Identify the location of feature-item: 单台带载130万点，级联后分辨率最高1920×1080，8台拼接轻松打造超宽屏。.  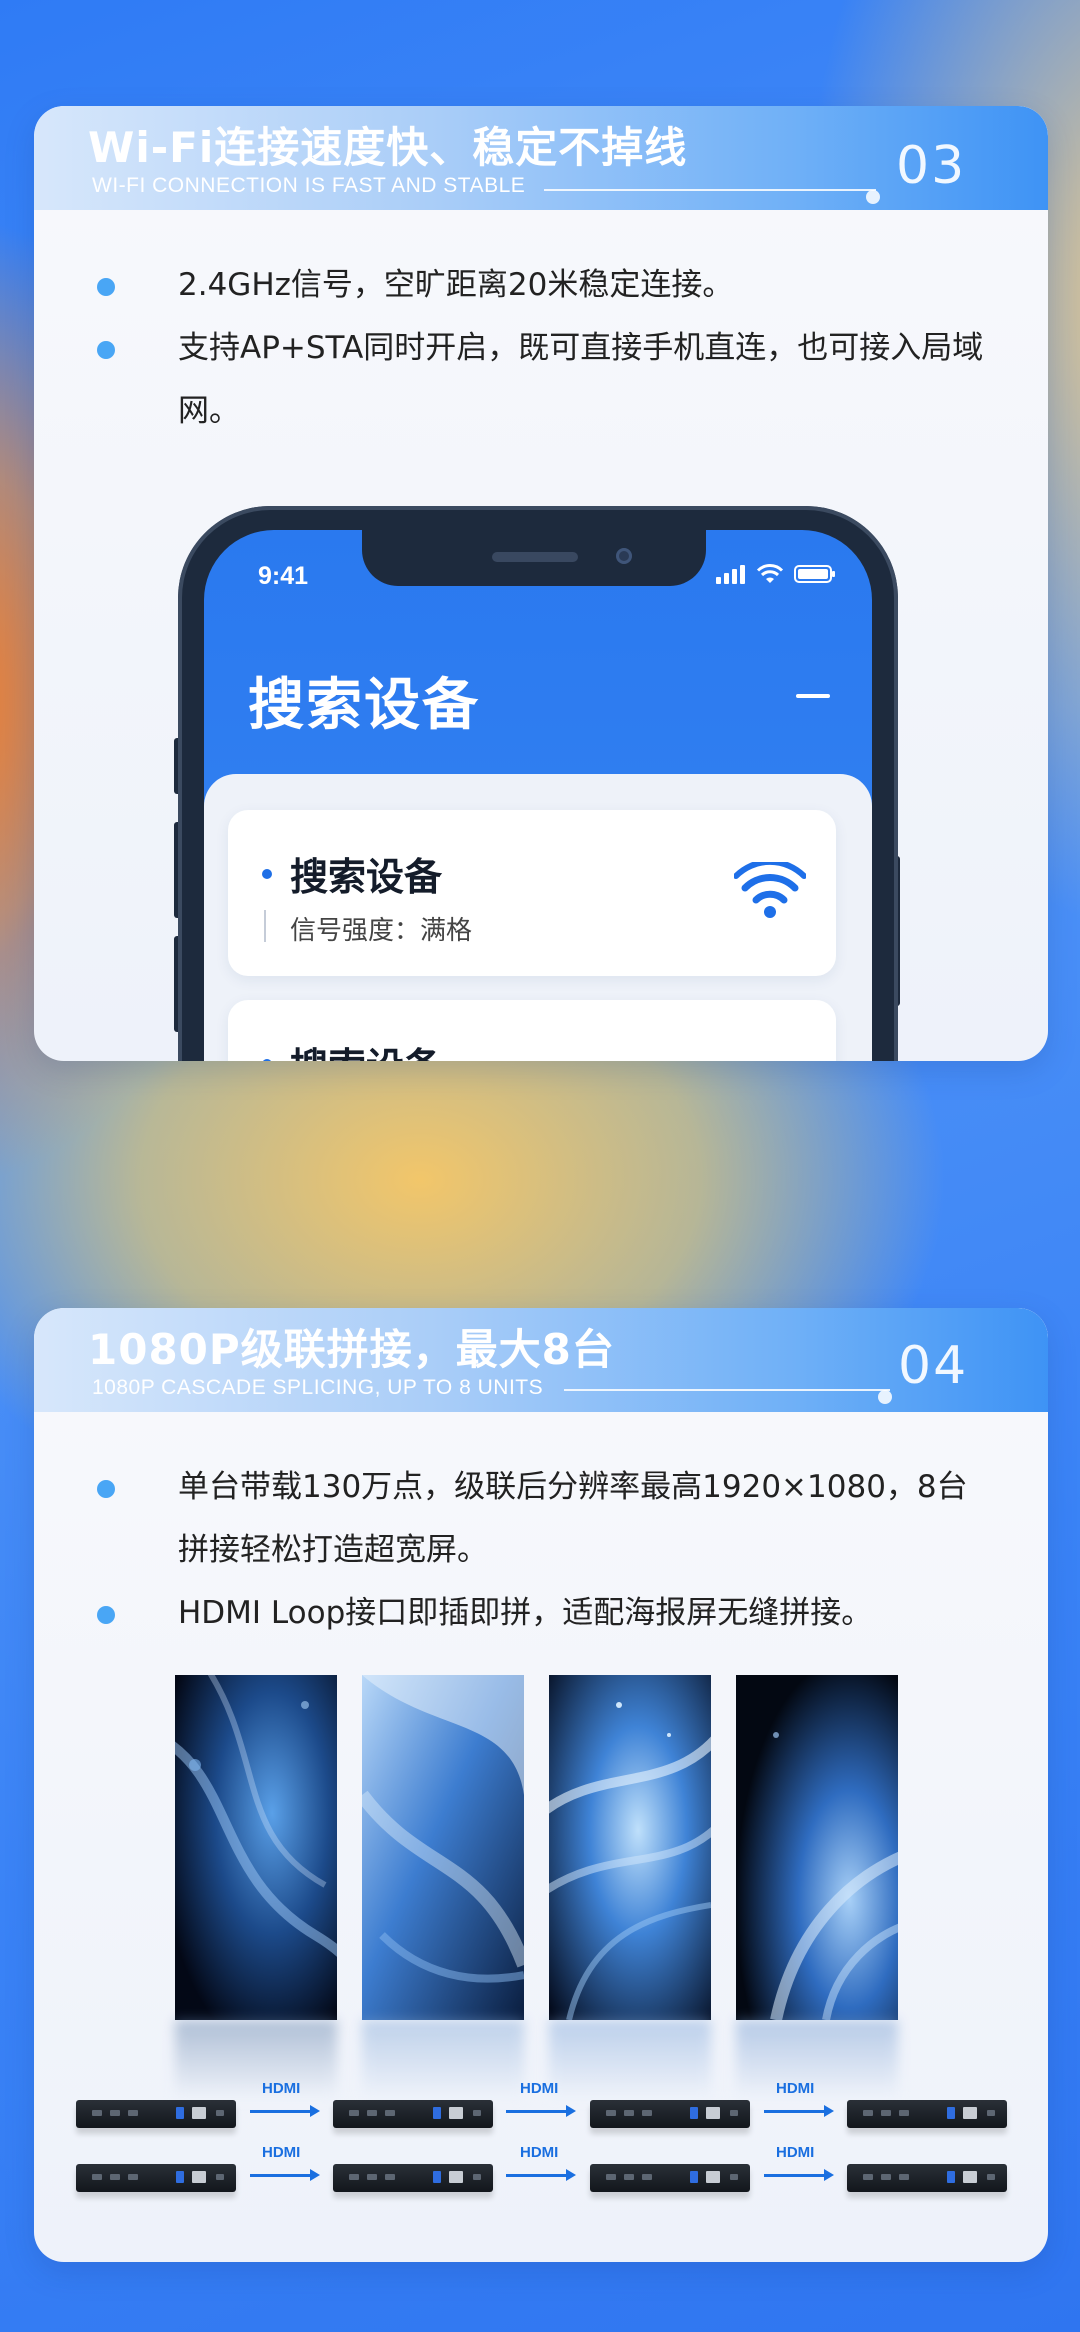
(542, 1519).